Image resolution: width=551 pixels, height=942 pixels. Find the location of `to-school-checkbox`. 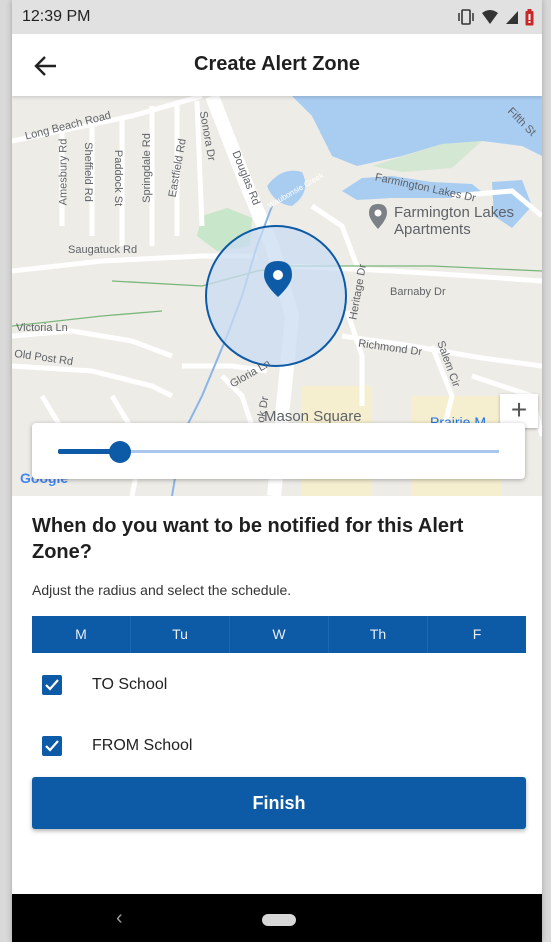

to-school-checkbox is located at coordinates (52, 685).